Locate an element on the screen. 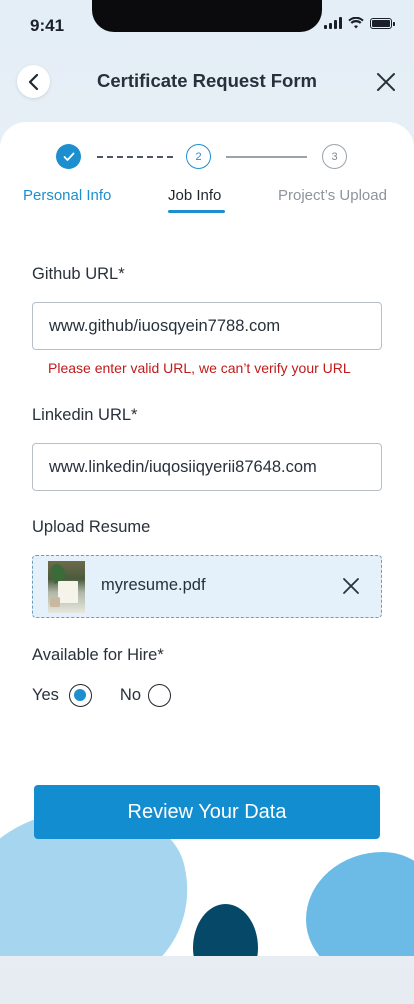 Image resolution: width=414 pixels, height=1004 pixels. status-bar: 9:41 is located at coordinates (207, 25).